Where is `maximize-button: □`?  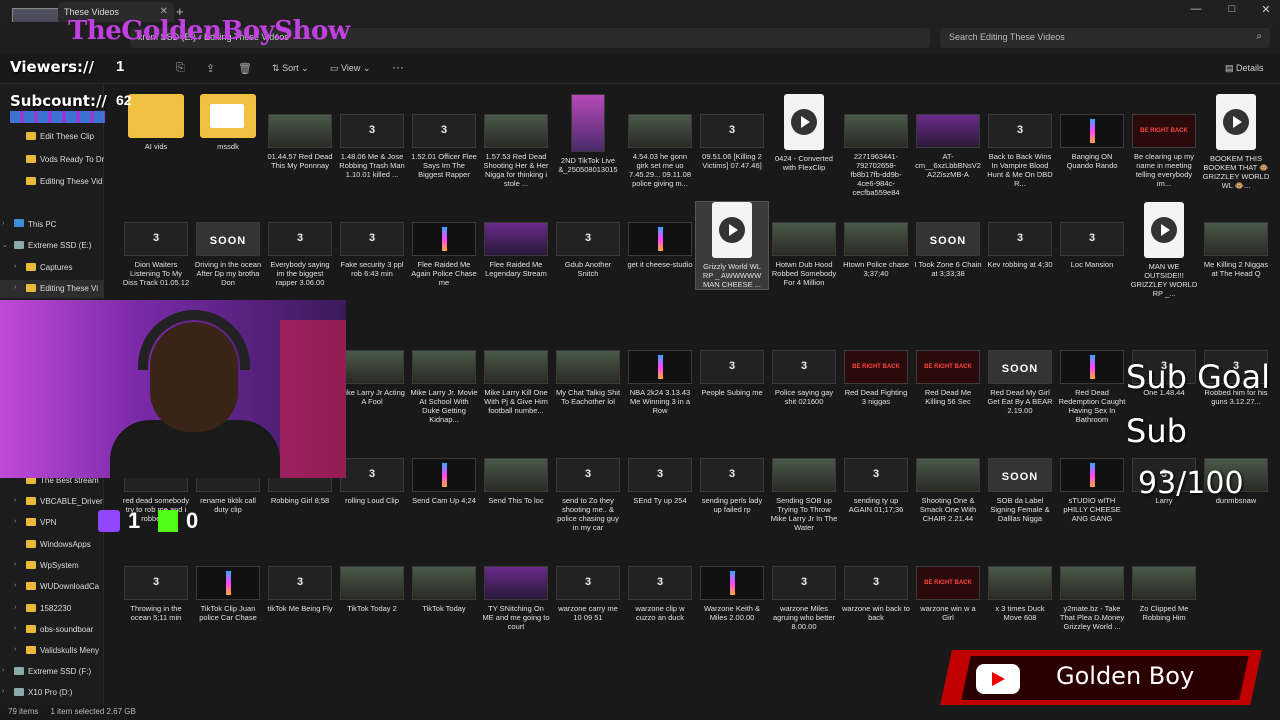 maximize-button: □ is located at coordinates (1232, 9).